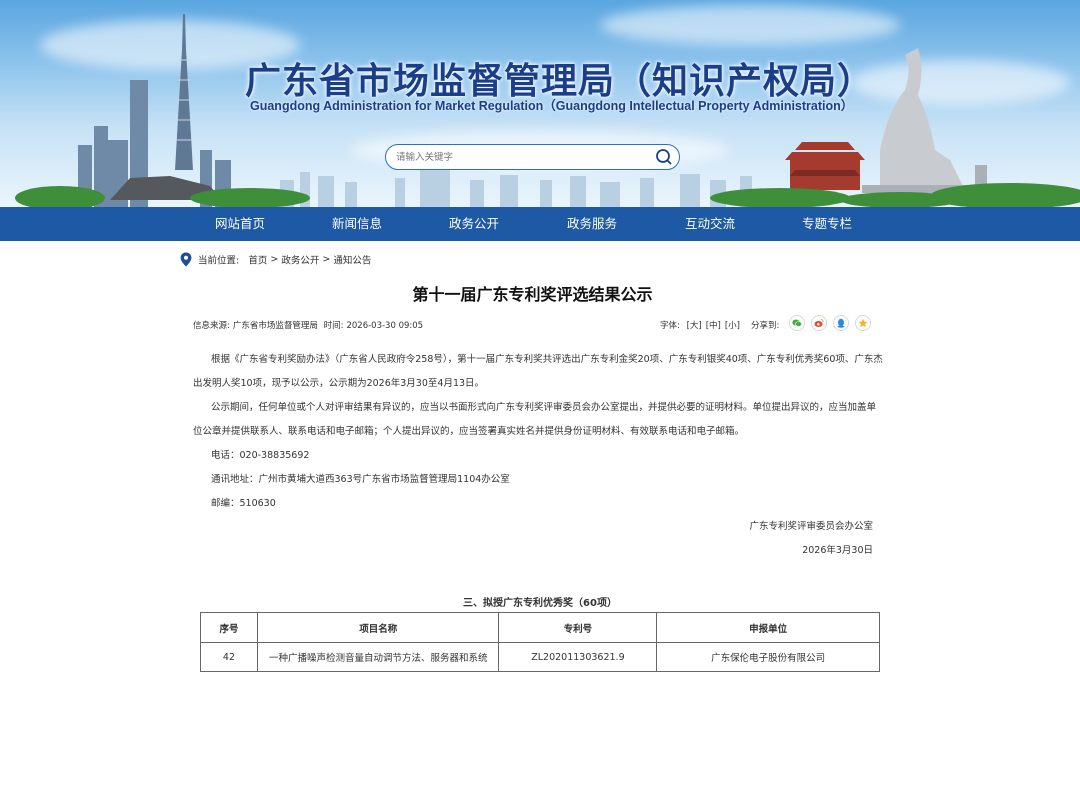  Describe the element at coordinates (219, 261) in the screenshot. I see `breadcrumb-prefix: 当前位置:` at that location.